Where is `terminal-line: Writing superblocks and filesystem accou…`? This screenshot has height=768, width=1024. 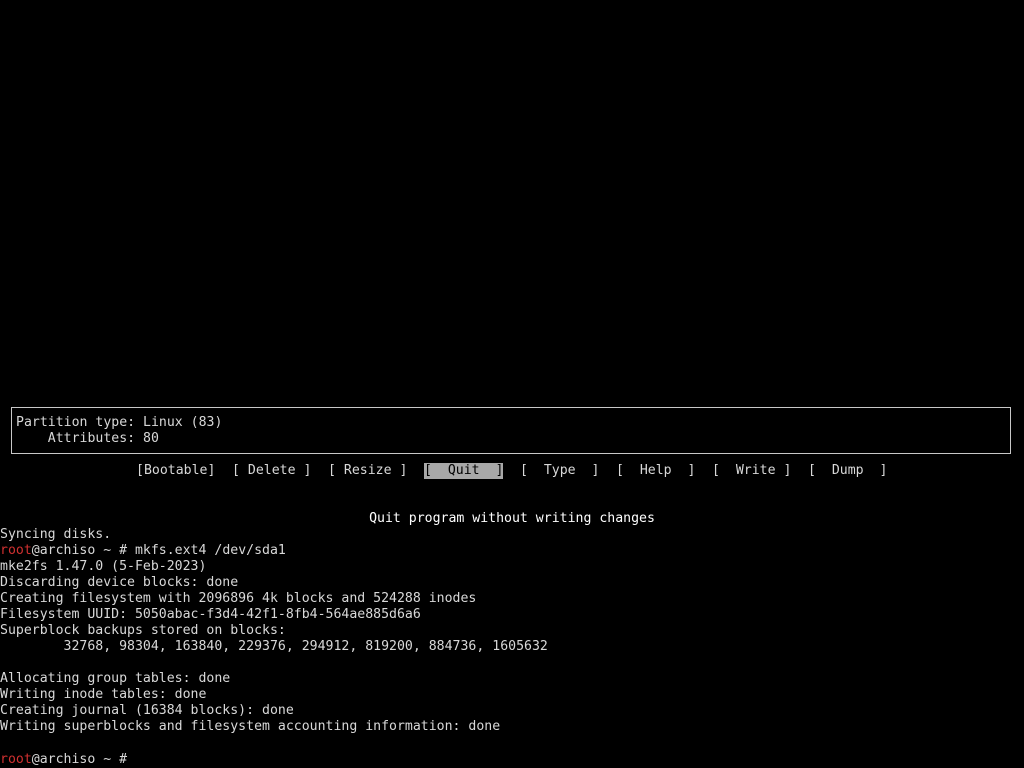 terminal-line: Writing superblocks and filesystem accou… is located at coordinates (250, 726).